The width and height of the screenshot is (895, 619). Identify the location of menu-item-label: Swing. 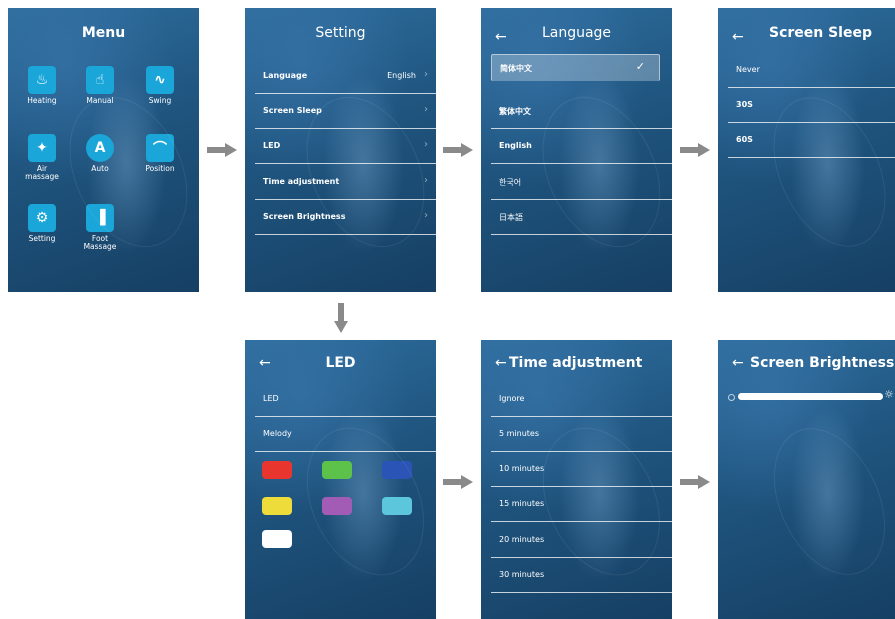
(160, 100).